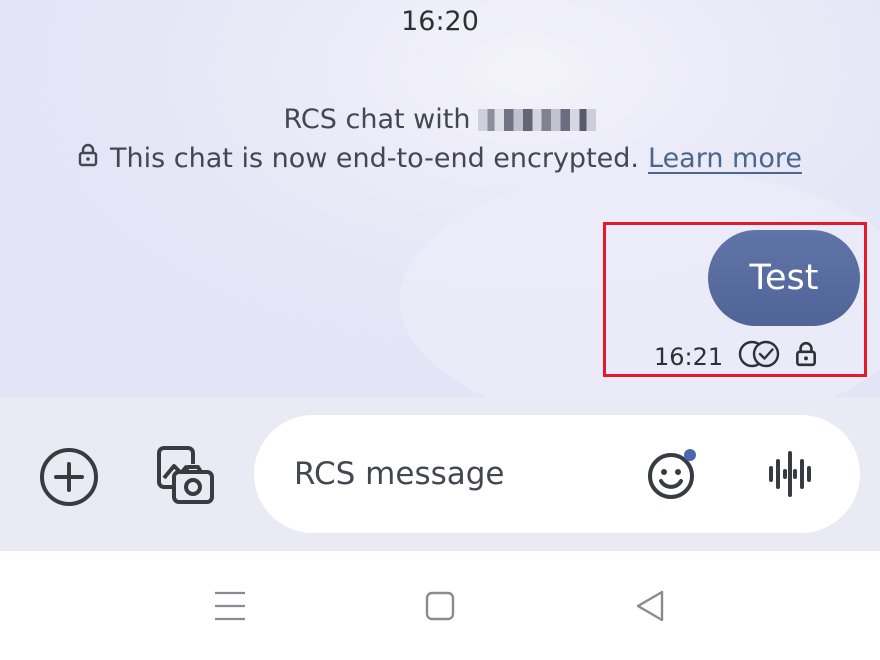 The height and width of the screenshot is (660, 880). Describe the element at coordinates (440, 21) in the screenshot. I see `conversation-time-header: 16:20` at that location.